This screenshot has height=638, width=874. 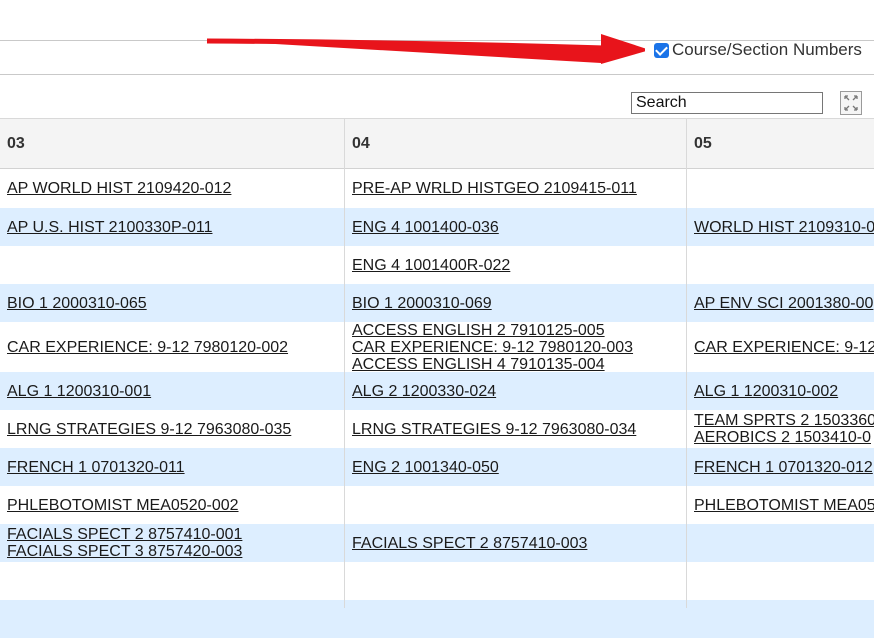 I want to click on course-link: AEROBICS 2 1503410-0, so click(x=784, y=437).